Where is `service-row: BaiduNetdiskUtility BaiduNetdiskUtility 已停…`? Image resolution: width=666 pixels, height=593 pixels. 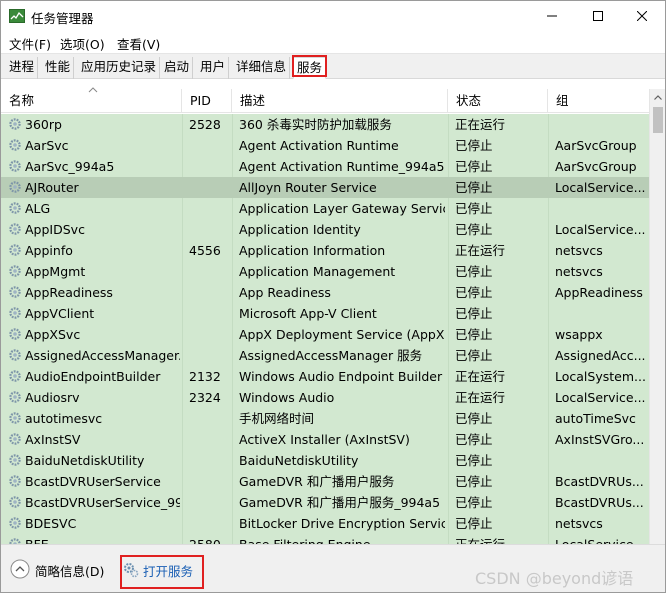 service-row: BaiduNetdiskUtility BaiduNetdiskUtility 已停… is located at coordinates (325, 460).